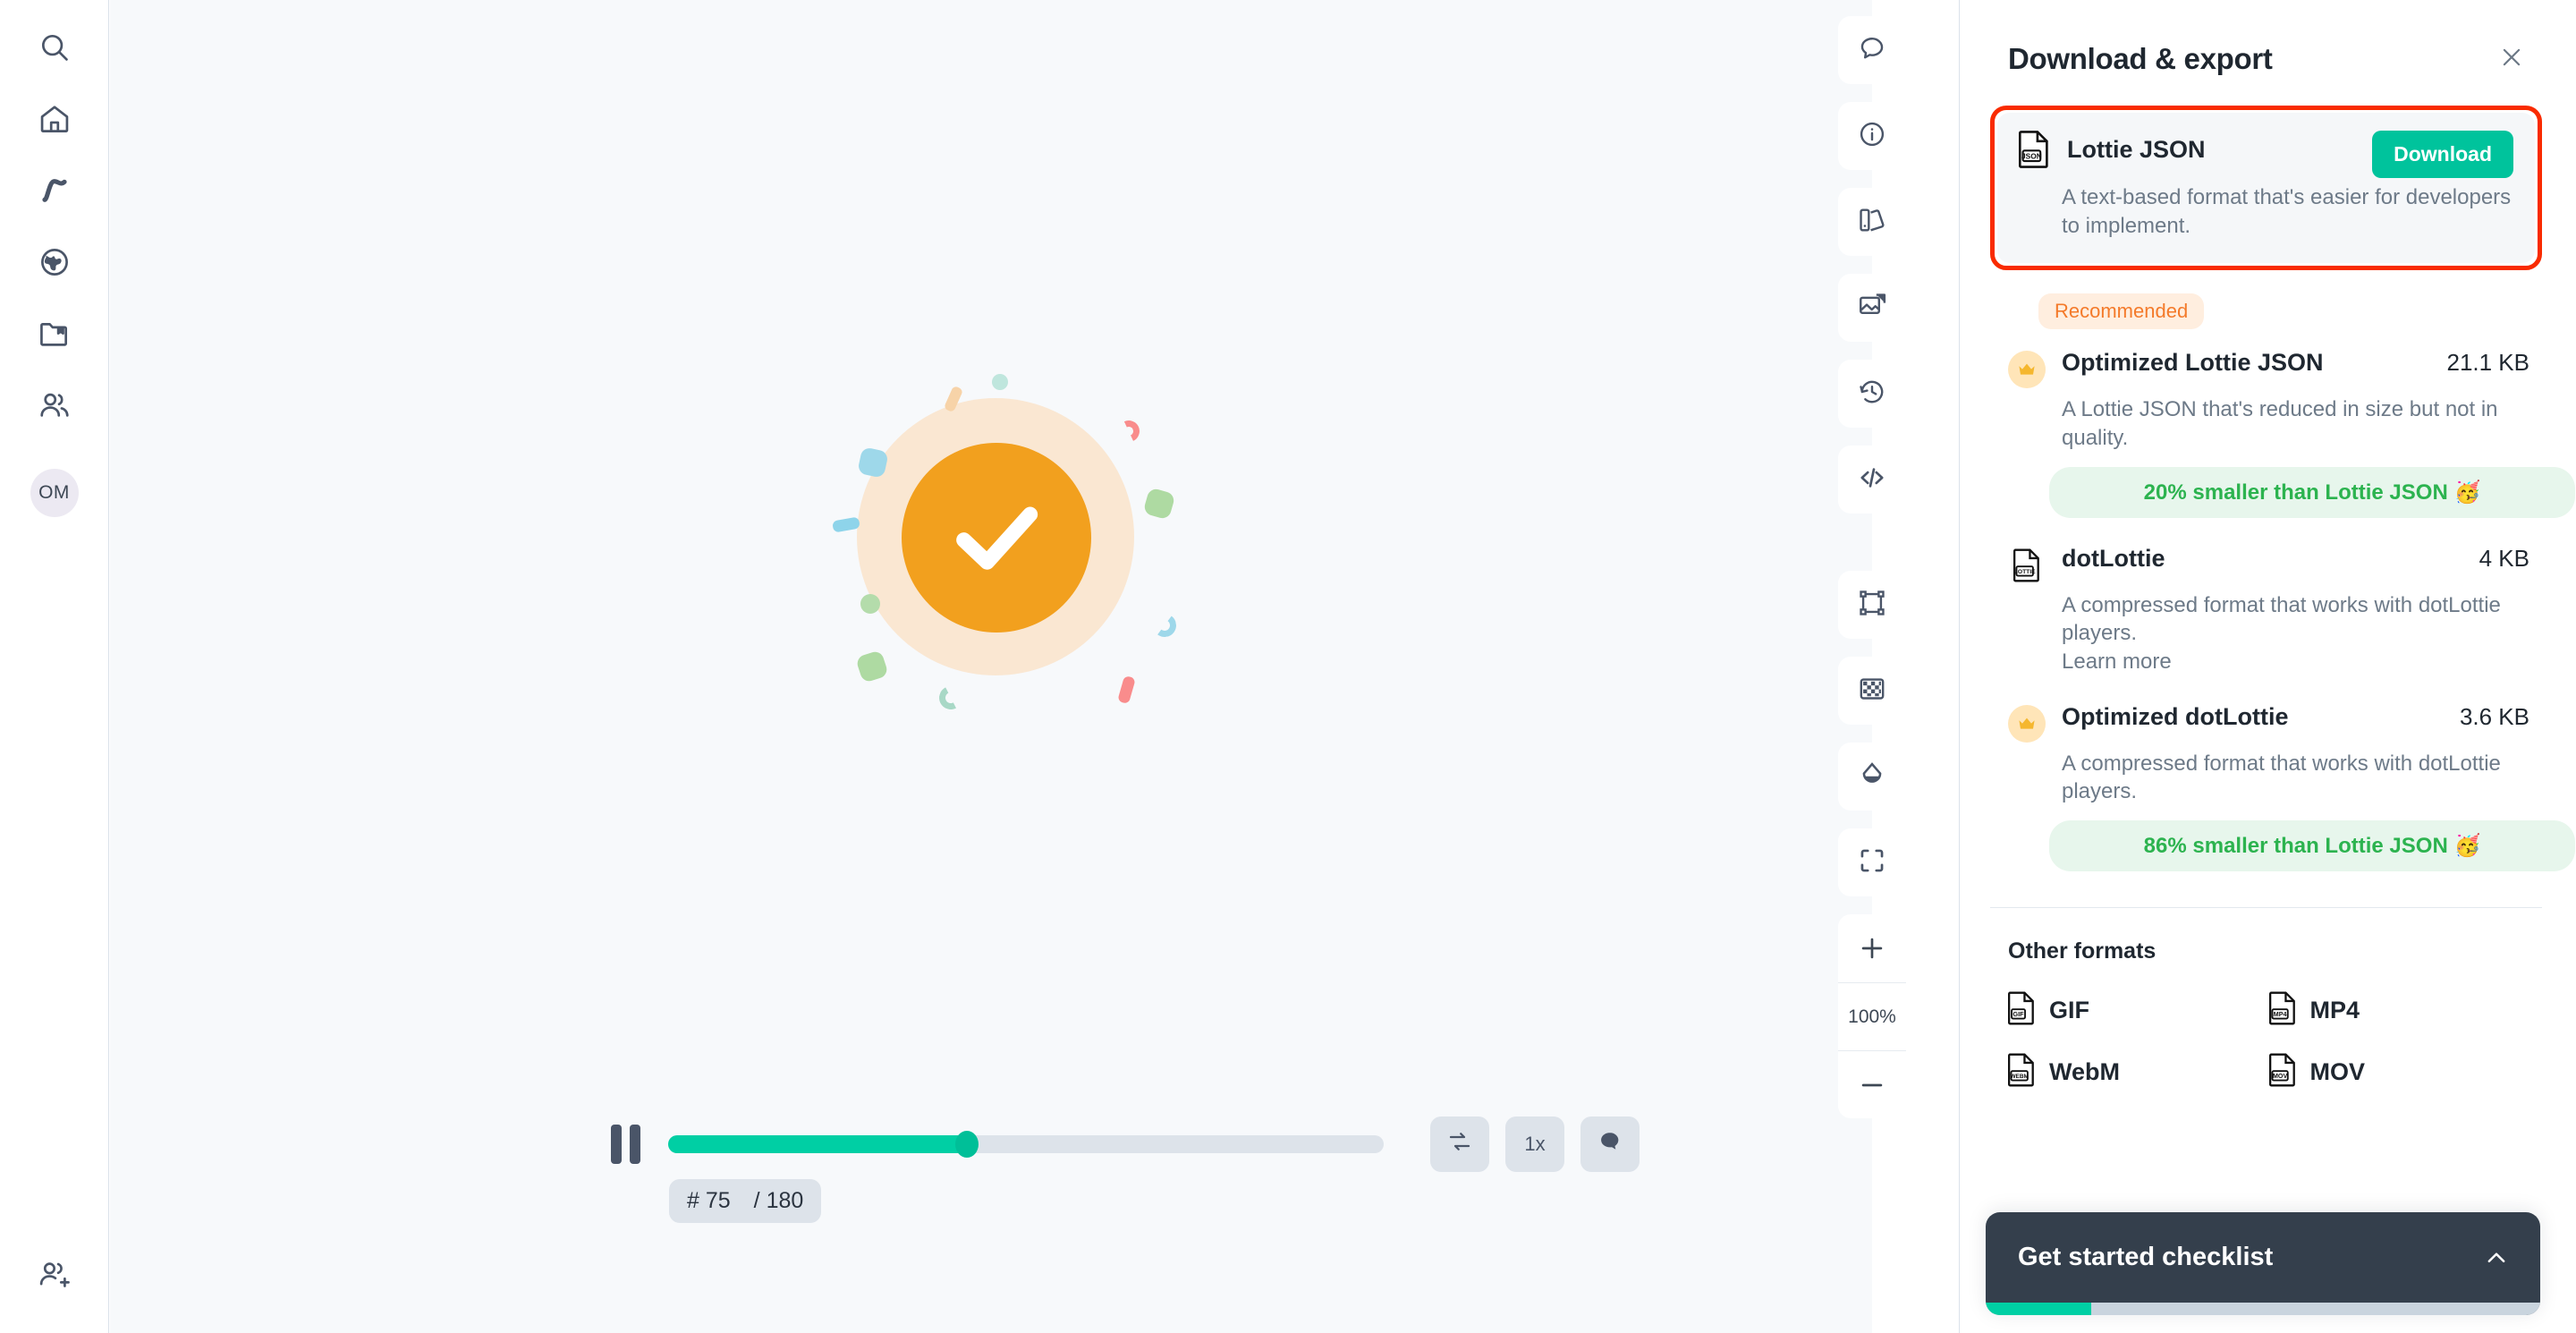  I want to click on close-icon, so click(2511, 59).